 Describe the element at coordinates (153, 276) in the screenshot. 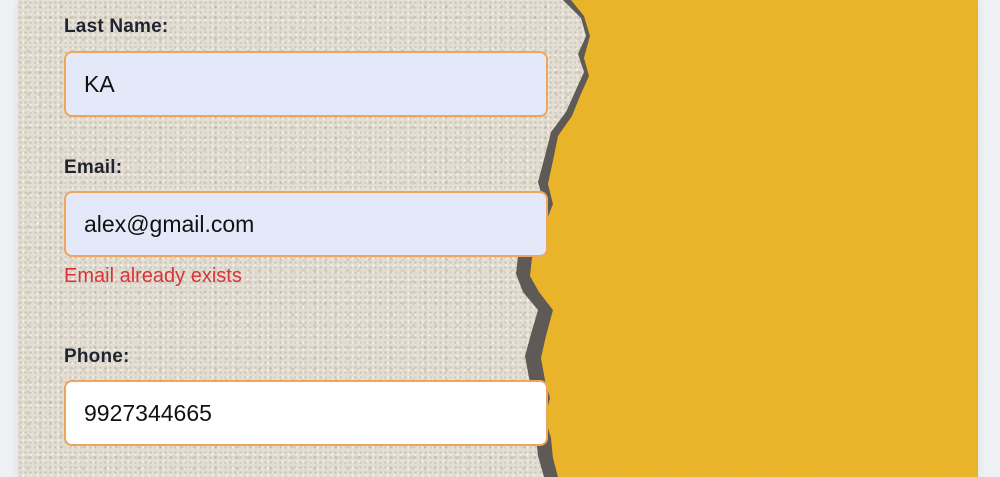

I see `email-error-message: Email already exists` at that location.